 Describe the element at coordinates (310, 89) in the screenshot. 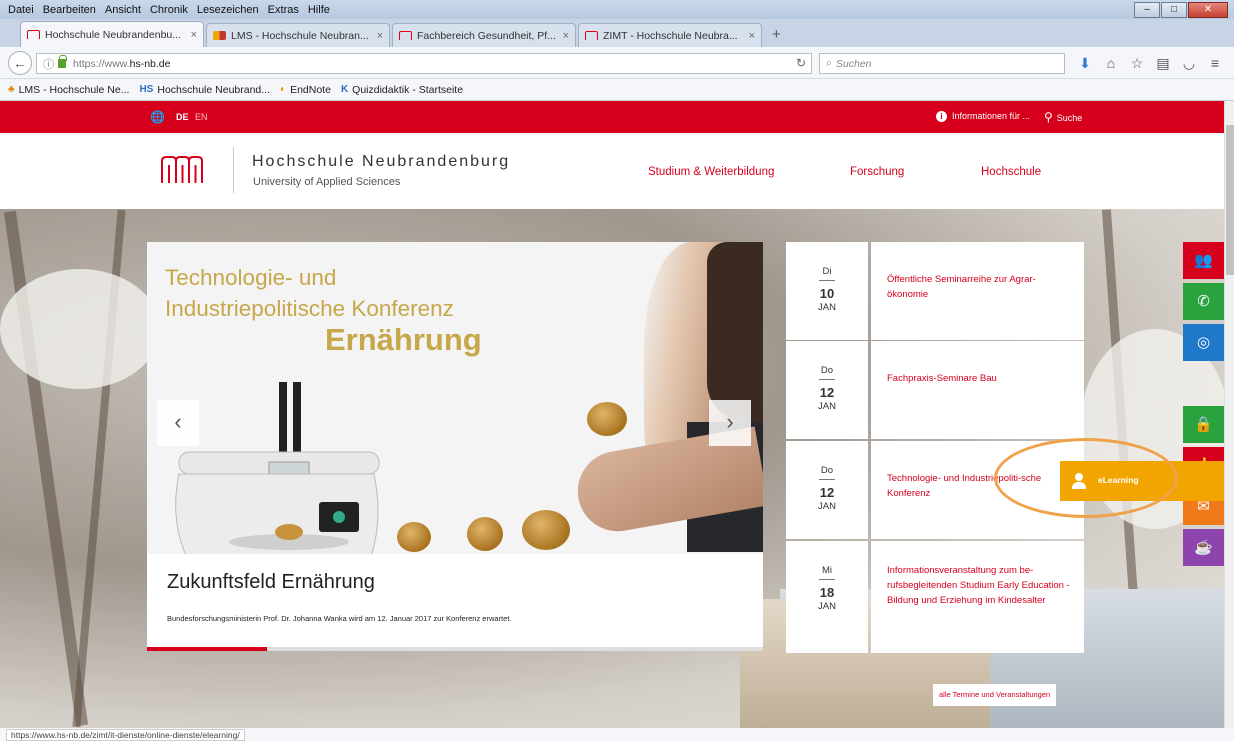

I see `bookmark-label: EndNote` at that location.